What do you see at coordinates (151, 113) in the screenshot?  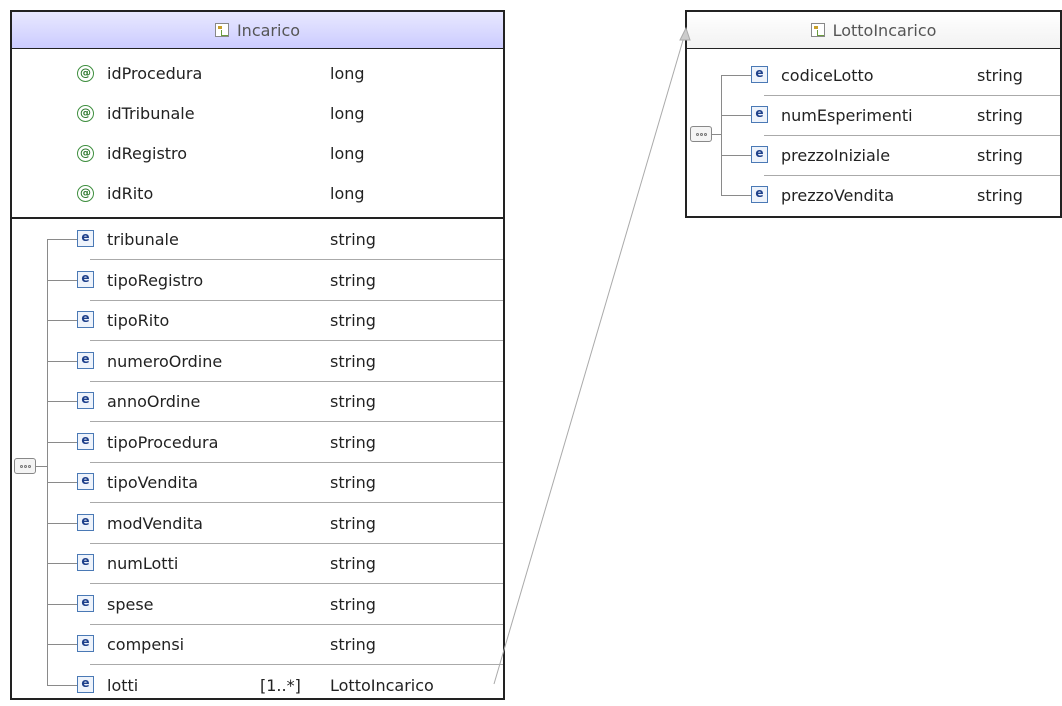 I see `attribute-name: idTribunale` at bounding box center [151, 113].